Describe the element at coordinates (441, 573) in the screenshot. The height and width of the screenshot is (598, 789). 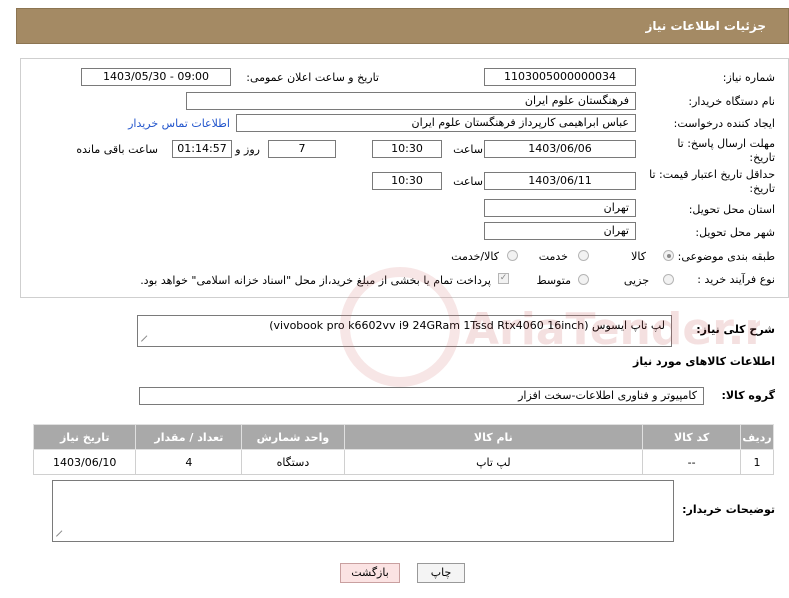
I see `print-button: چاپ` at that location.